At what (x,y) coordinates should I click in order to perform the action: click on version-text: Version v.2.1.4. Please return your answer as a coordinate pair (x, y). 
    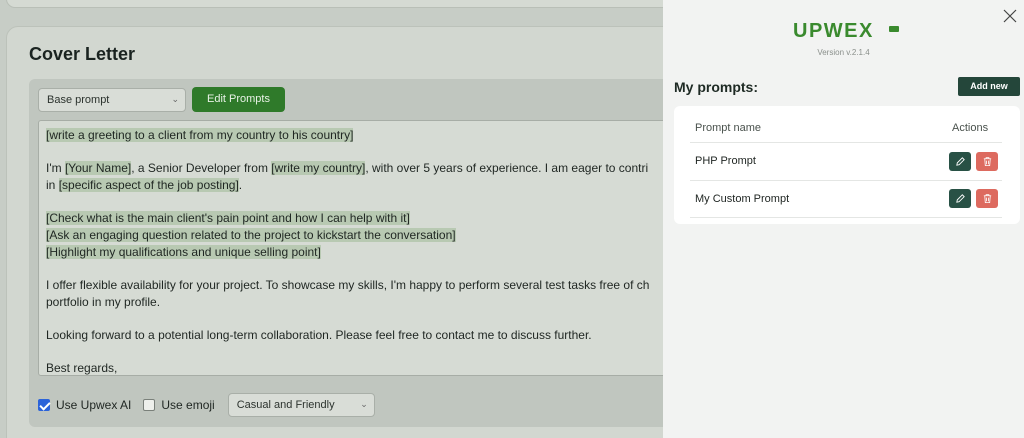
    Looking at the image, I should click on (843, 52).